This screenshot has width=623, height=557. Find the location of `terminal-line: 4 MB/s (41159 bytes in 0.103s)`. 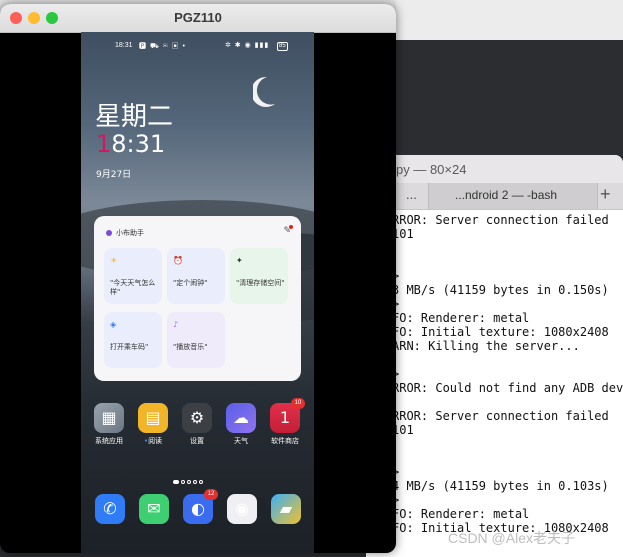

terminal-line: 4 MB/s (41159 bytes in 0.103s) is located at coordinates (500, 486).